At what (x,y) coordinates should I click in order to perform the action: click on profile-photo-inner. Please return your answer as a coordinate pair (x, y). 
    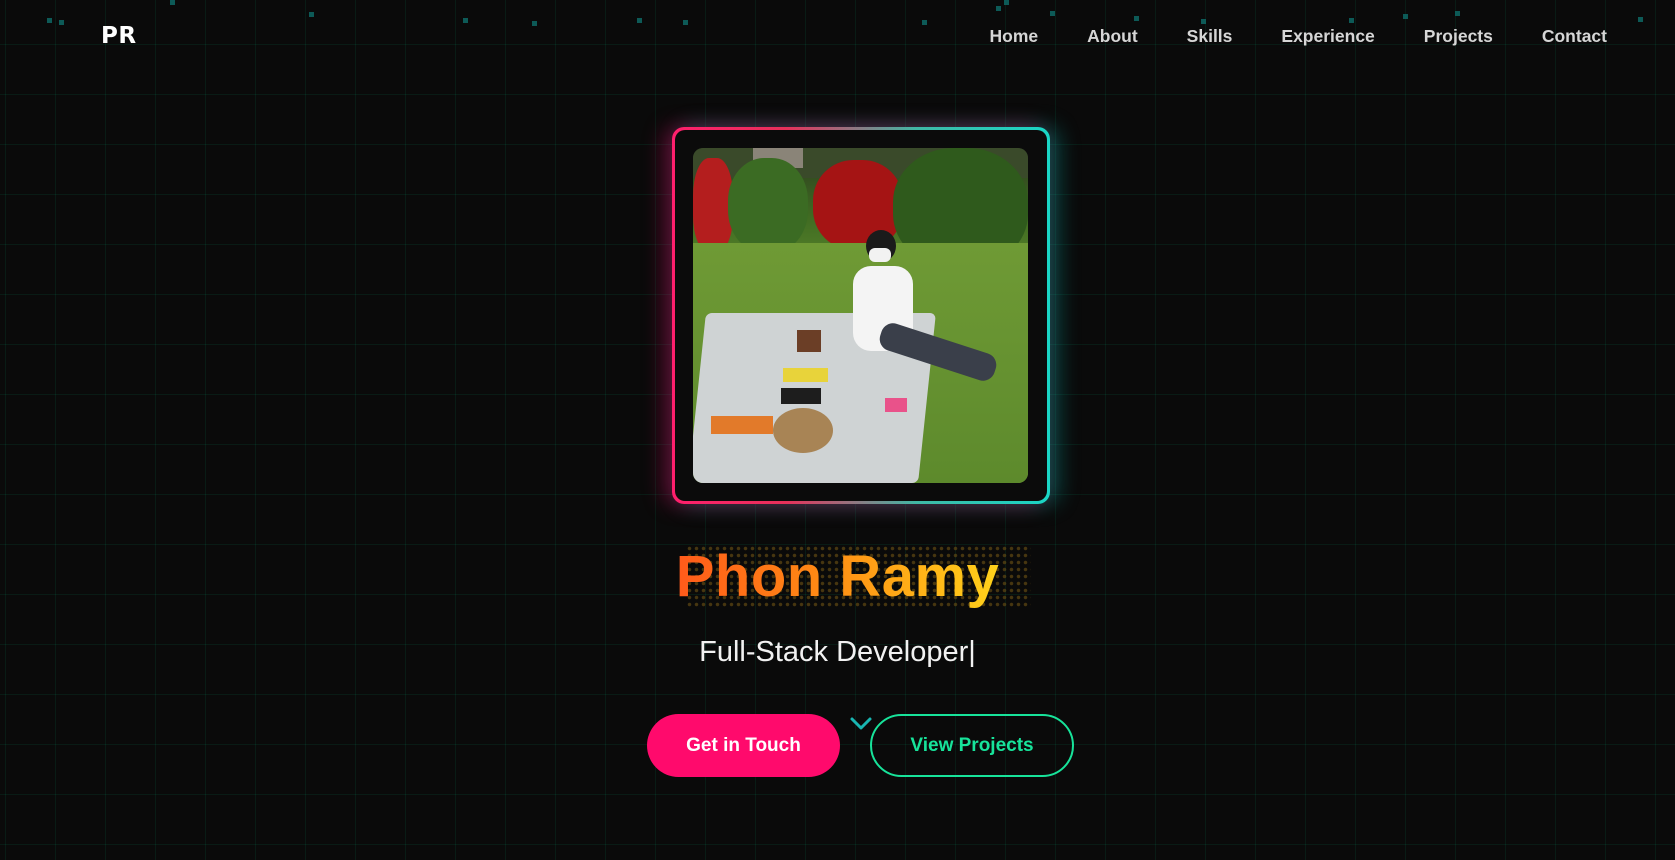
    Looking at the image, I should click on (861, 315).